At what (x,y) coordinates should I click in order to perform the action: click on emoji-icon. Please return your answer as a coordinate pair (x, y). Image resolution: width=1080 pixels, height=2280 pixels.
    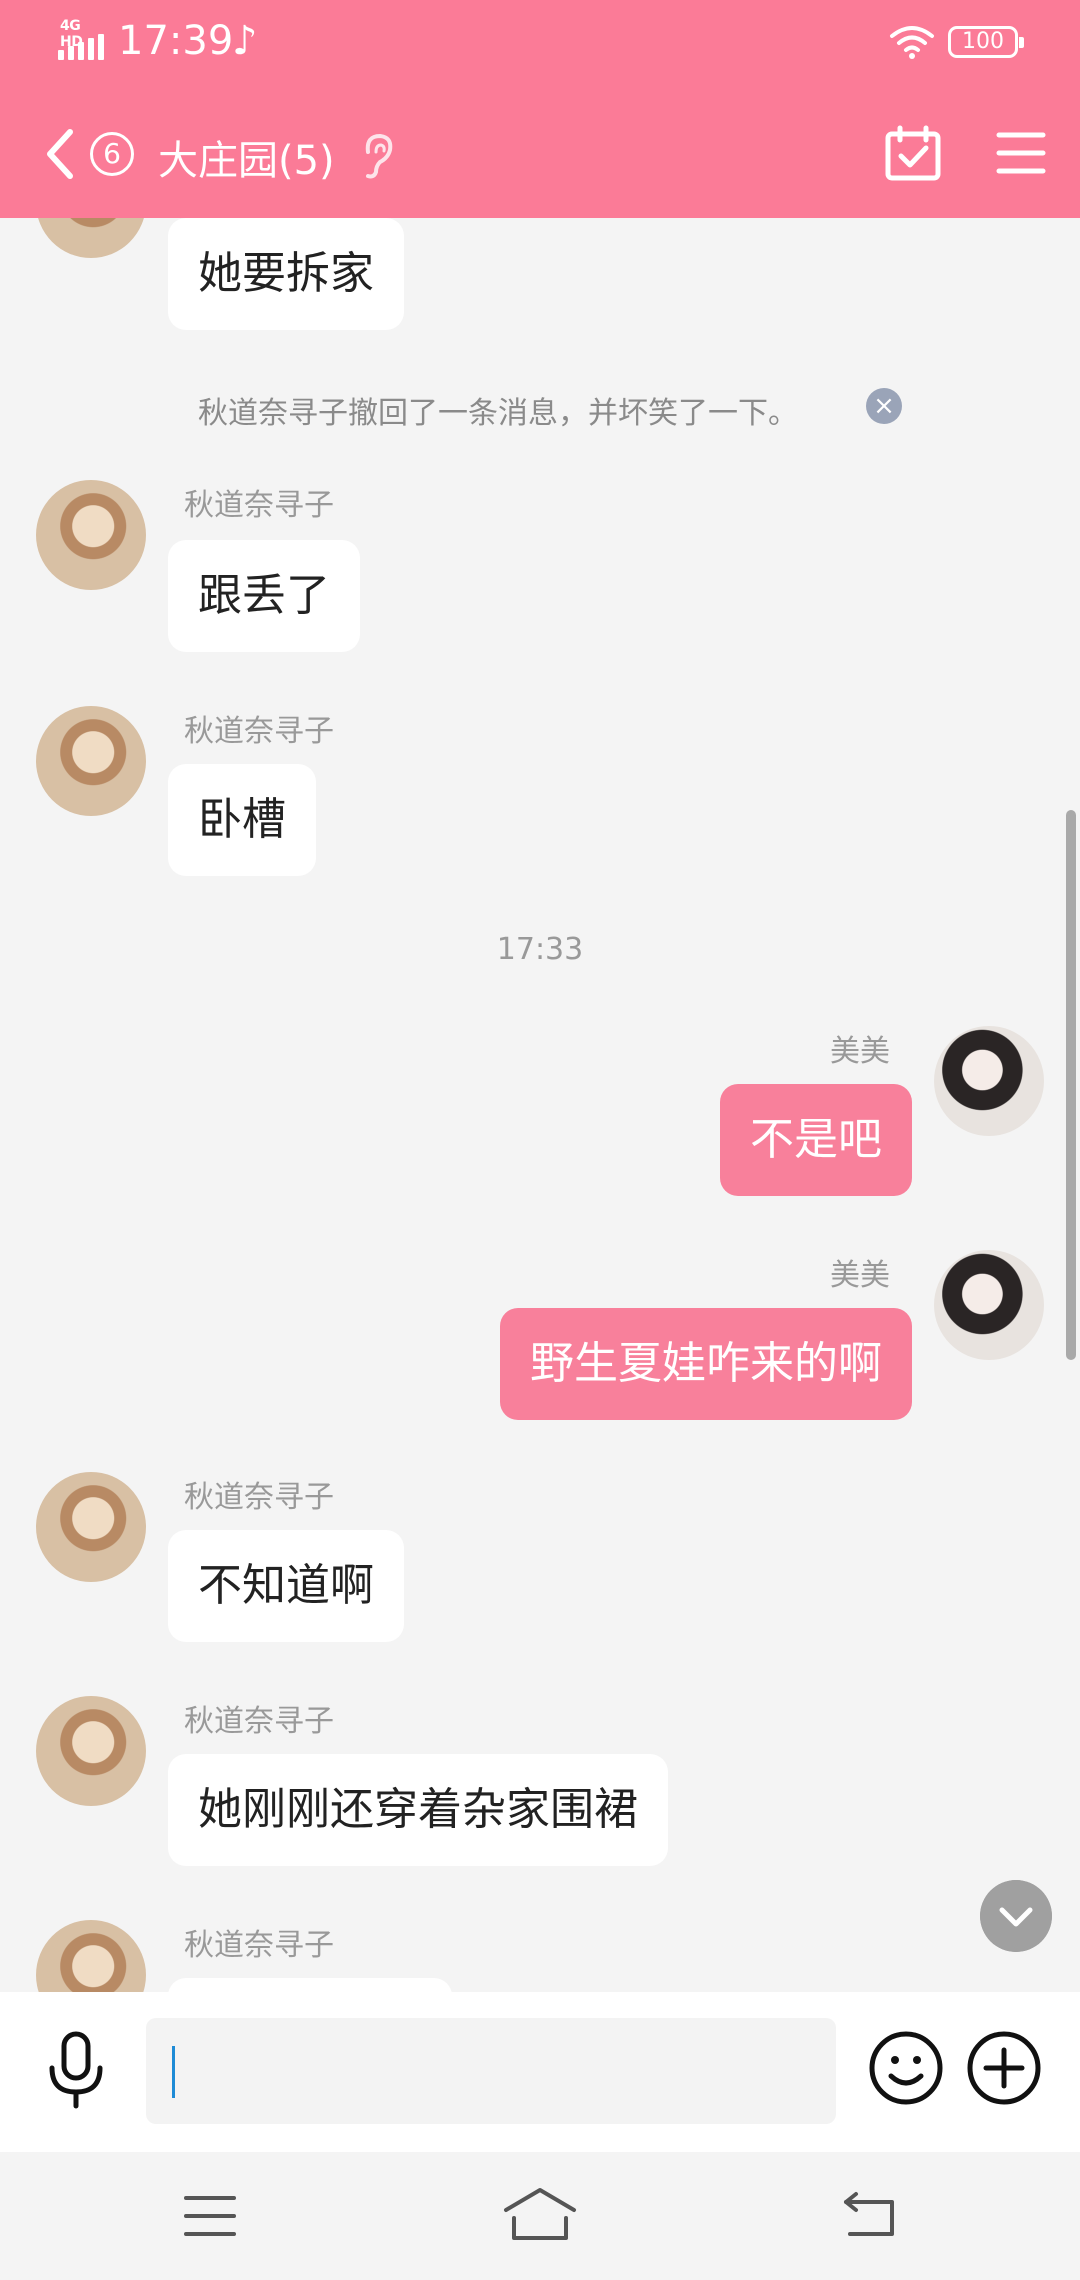
    Looking at the image, I should click on (906, 2068).